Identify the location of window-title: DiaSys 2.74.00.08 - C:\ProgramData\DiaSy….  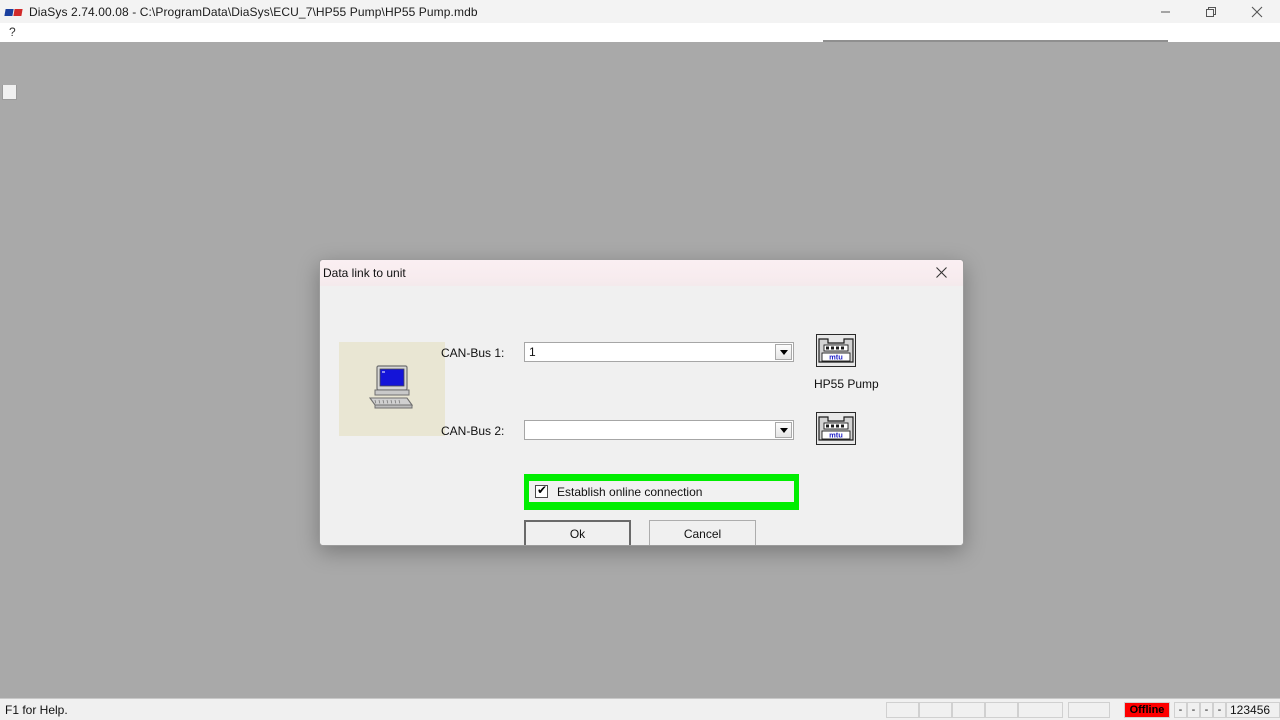
(253, 11).